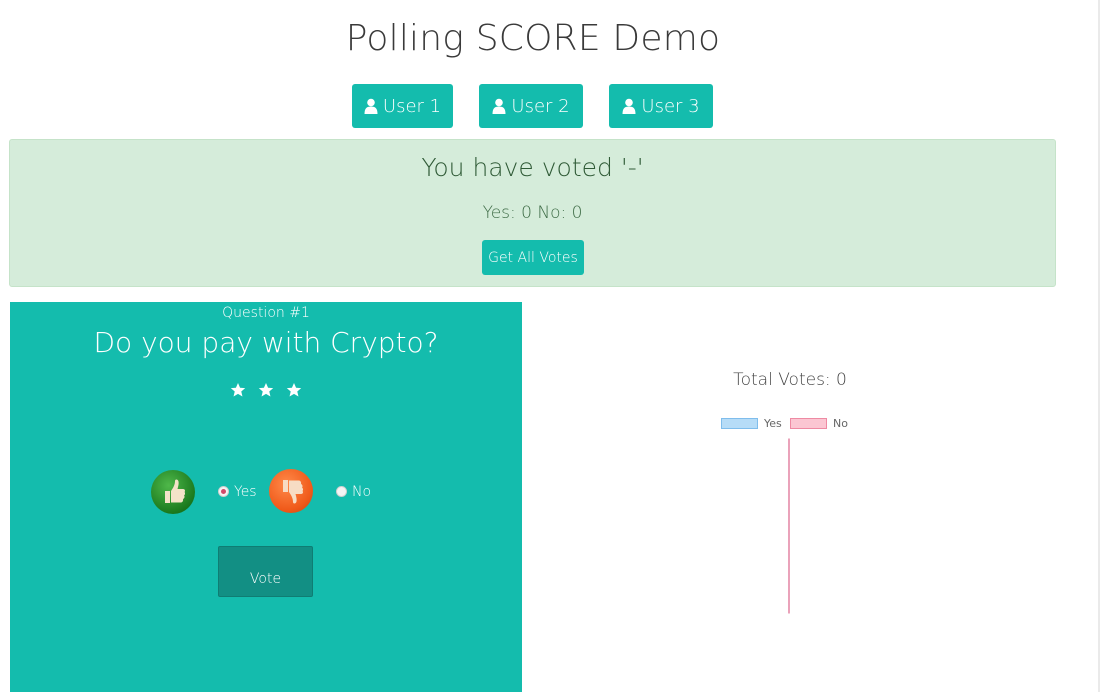 This screenshot has height=692, width=1100. I want to click on user-2-label: User 2, so click(540, 106).